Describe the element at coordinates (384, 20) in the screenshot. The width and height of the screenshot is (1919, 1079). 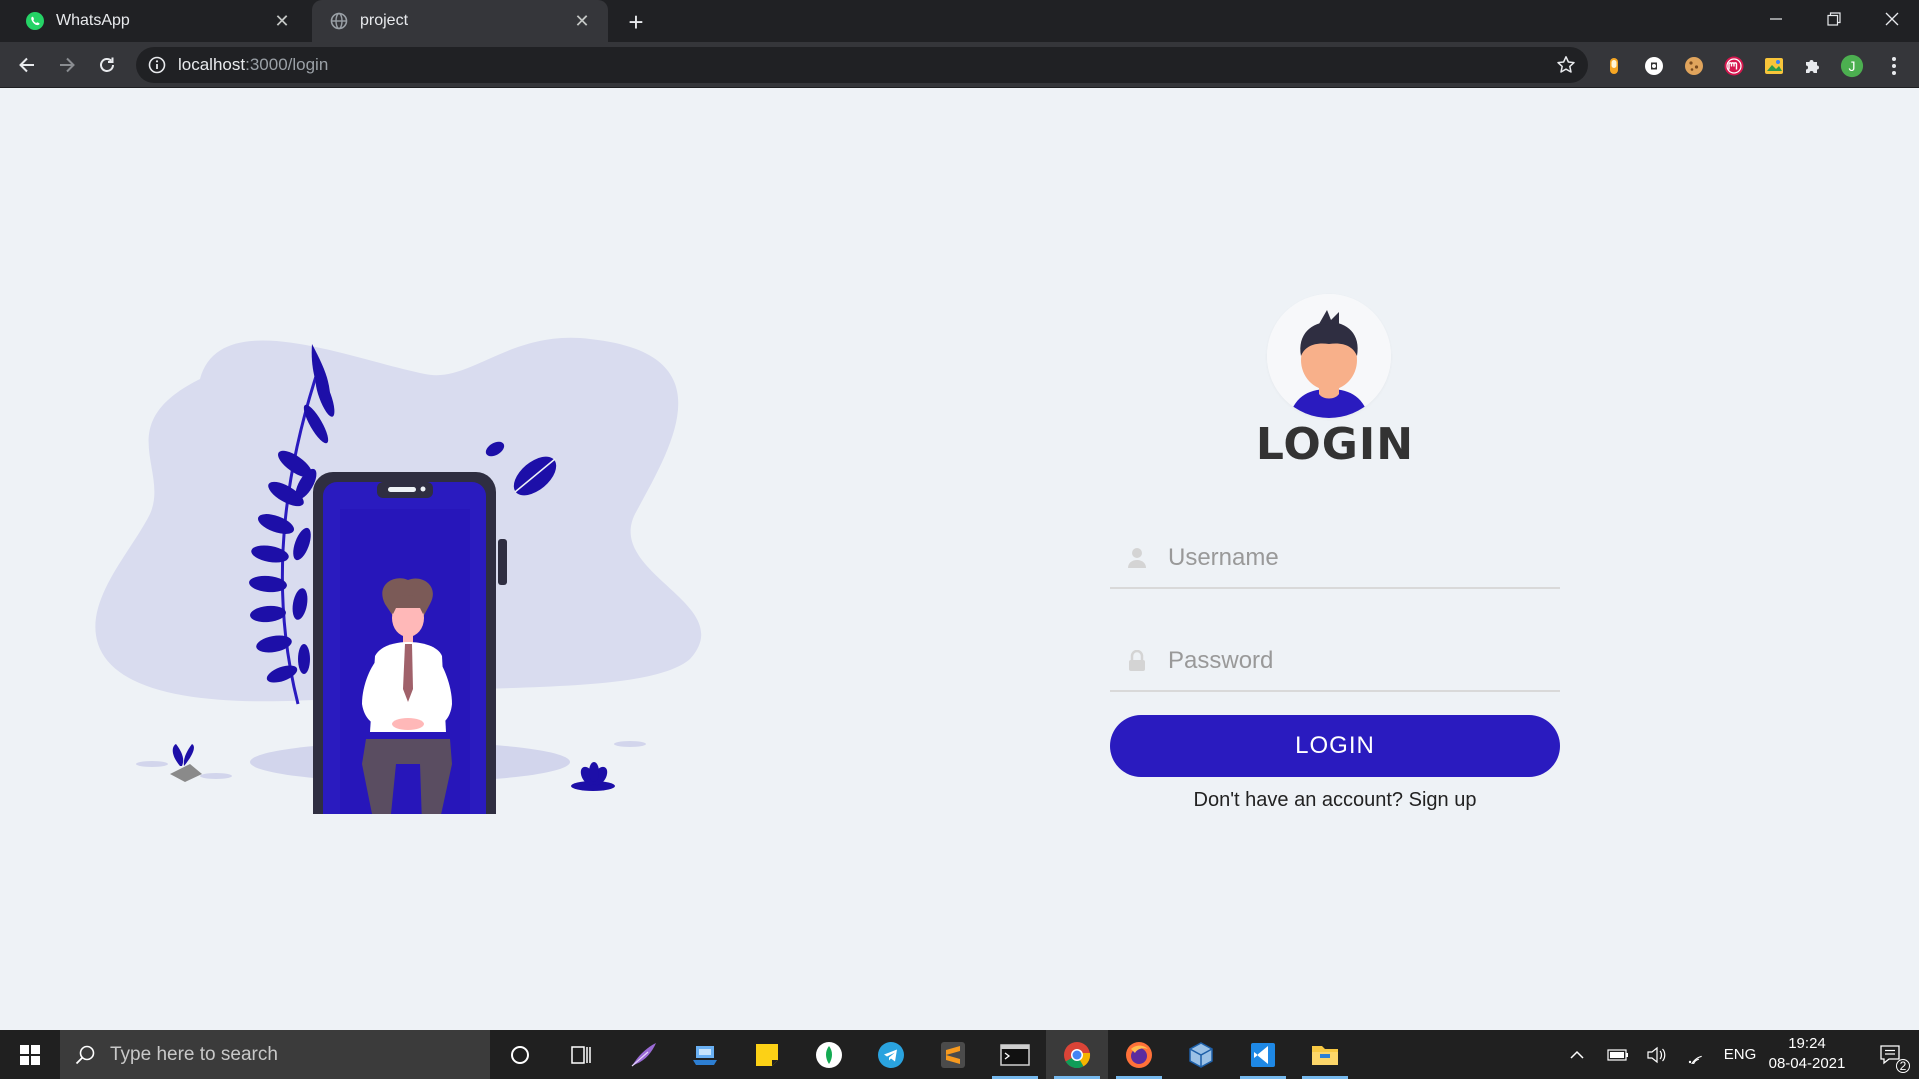
I see `tab-title: project` at that location.